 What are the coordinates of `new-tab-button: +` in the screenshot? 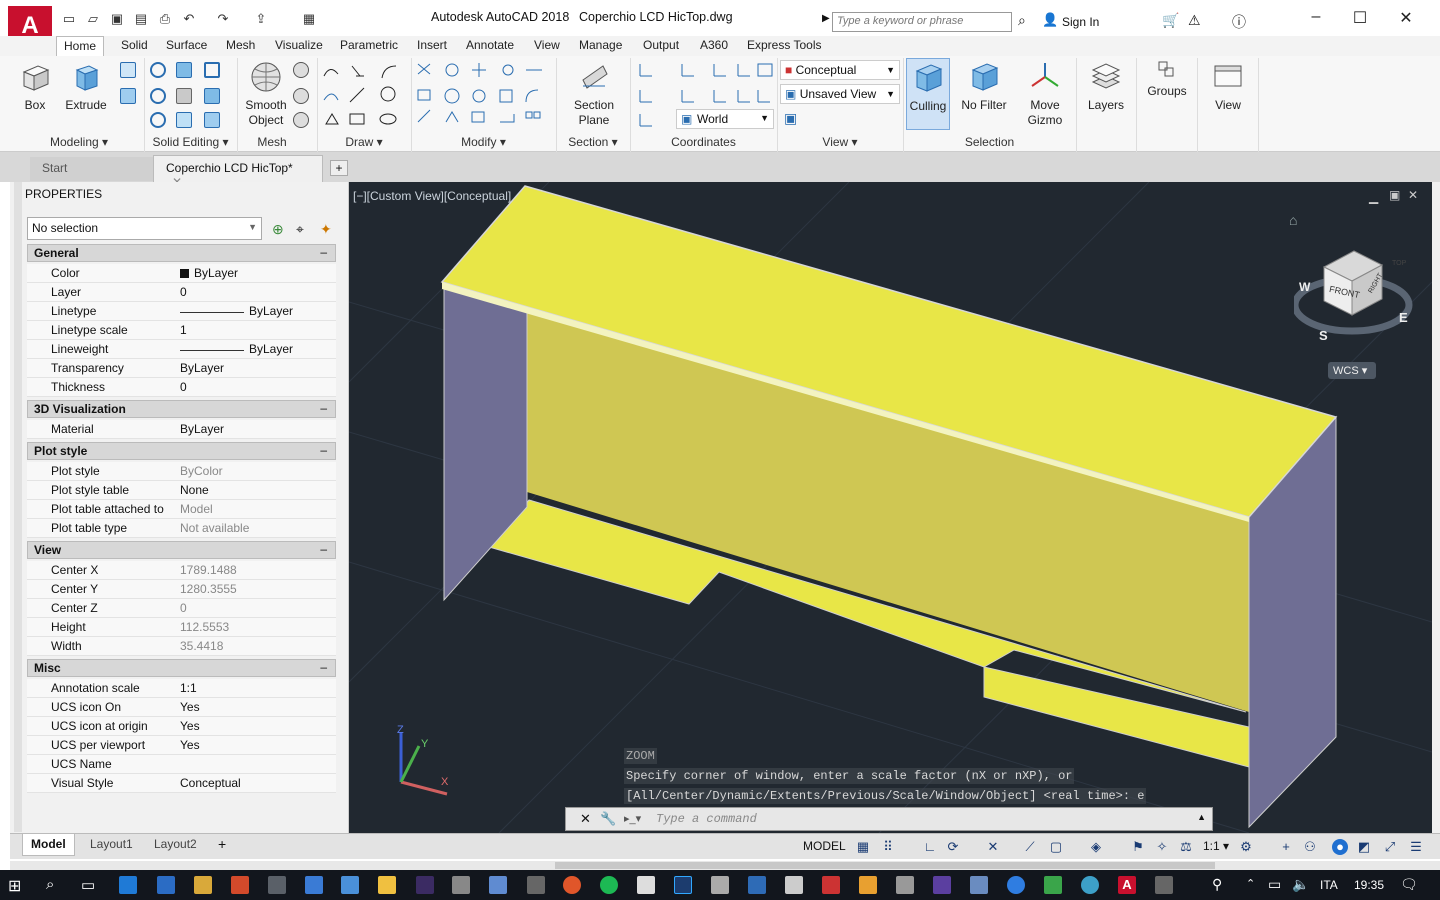 It's located at (339, 168).